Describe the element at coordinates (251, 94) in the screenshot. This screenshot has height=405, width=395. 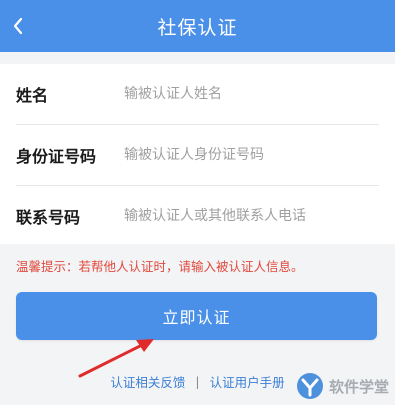
I see `name-input` at that location.